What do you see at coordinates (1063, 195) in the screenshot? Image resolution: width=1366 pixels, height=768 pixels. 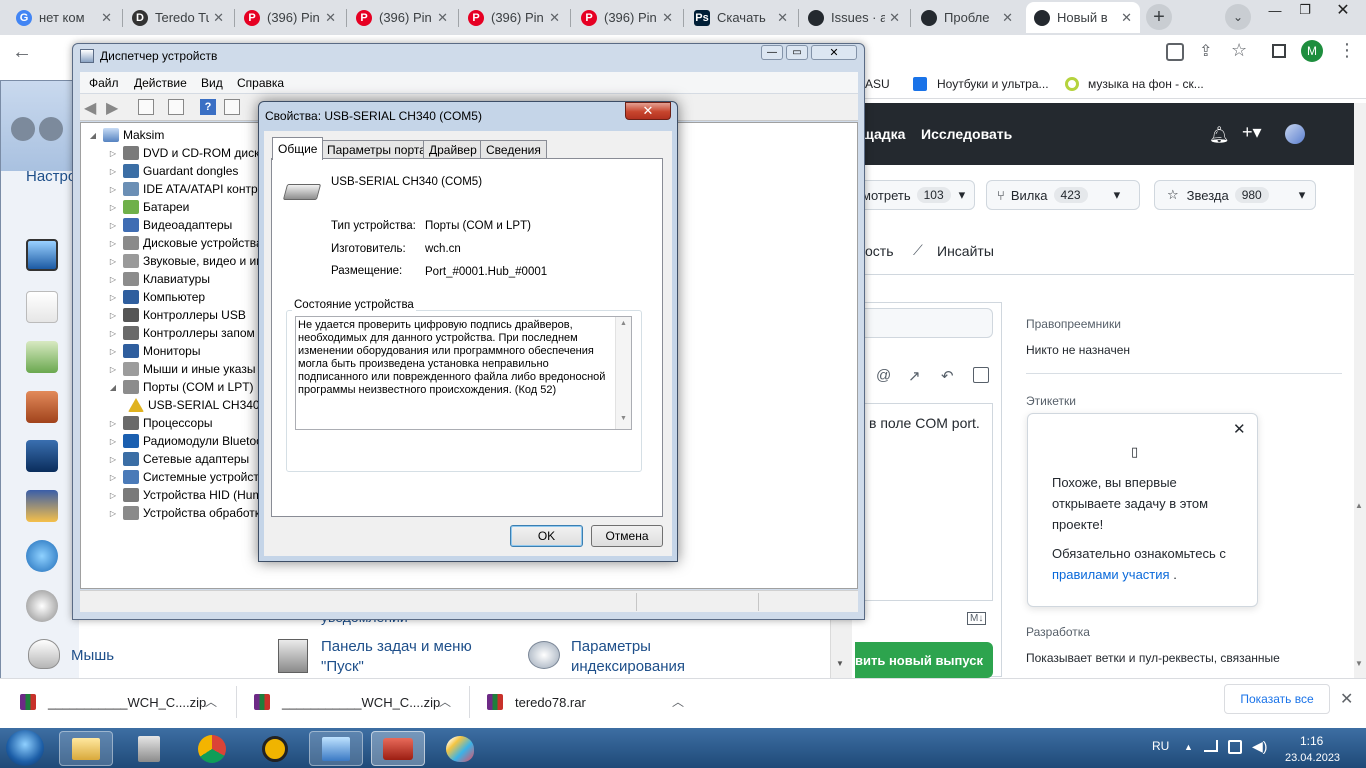 I see `fork-button: ⑂ Вилка 423 ▾` at bounding box center [1063, 195].